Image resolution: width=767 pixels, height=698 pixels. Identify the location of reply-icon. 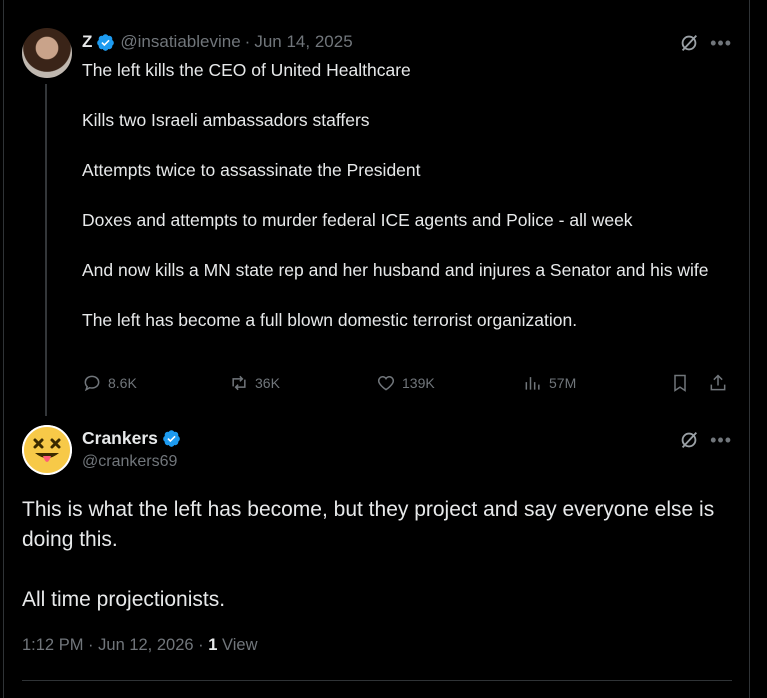
(92, 383).